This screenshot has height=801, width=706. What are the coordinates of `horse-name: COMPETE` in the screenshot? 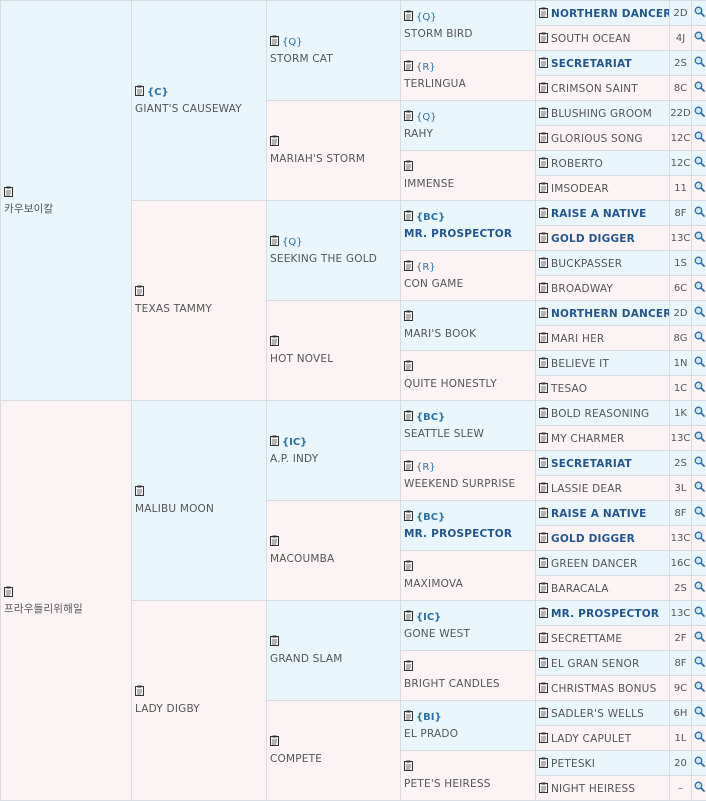 It's located at (335, 759).